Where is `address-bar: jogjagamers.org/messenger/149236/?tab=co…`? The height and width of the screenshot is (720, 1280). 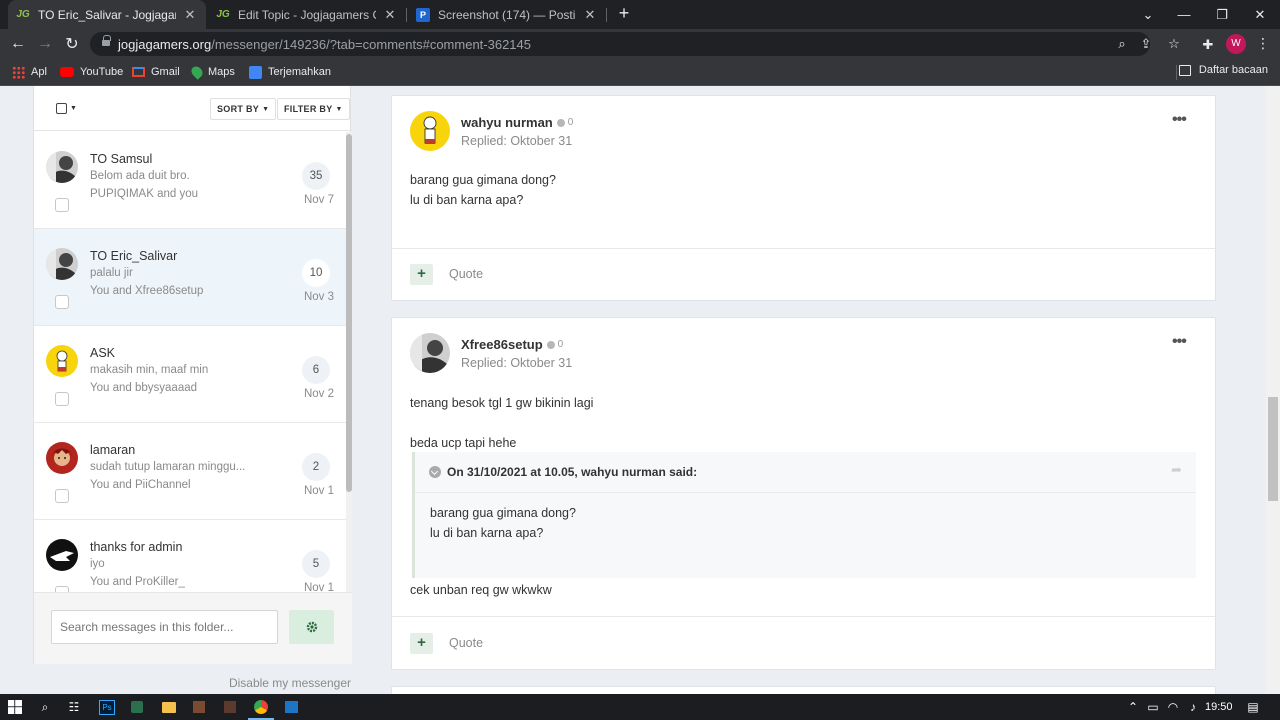 address-bar: jogjagamers.org/messenger/149236/?tab=co… is located at coordinates (635, 44).